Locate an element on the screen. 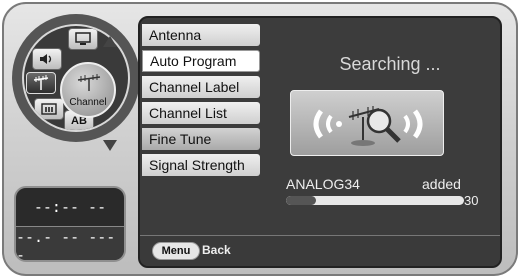  speaker-icon is located at coordinates (46, 59).